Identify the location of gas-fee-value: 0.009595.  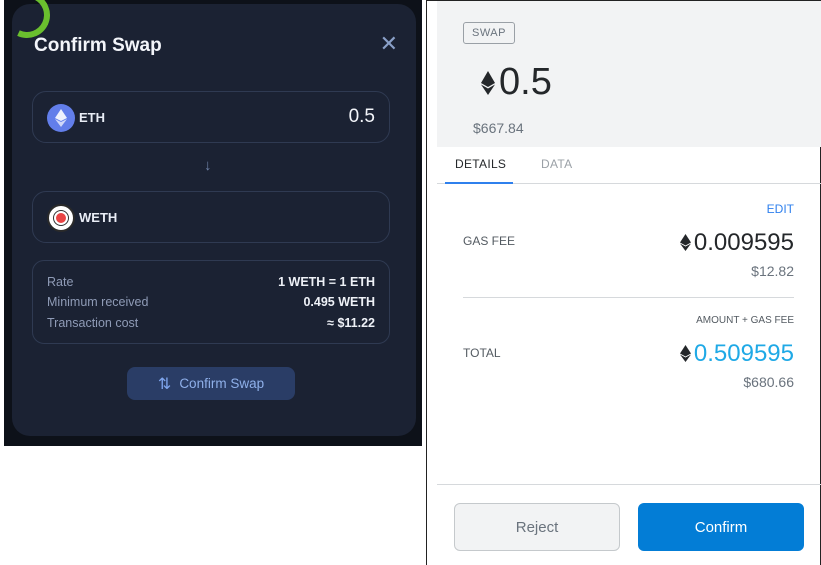
(736, 243).